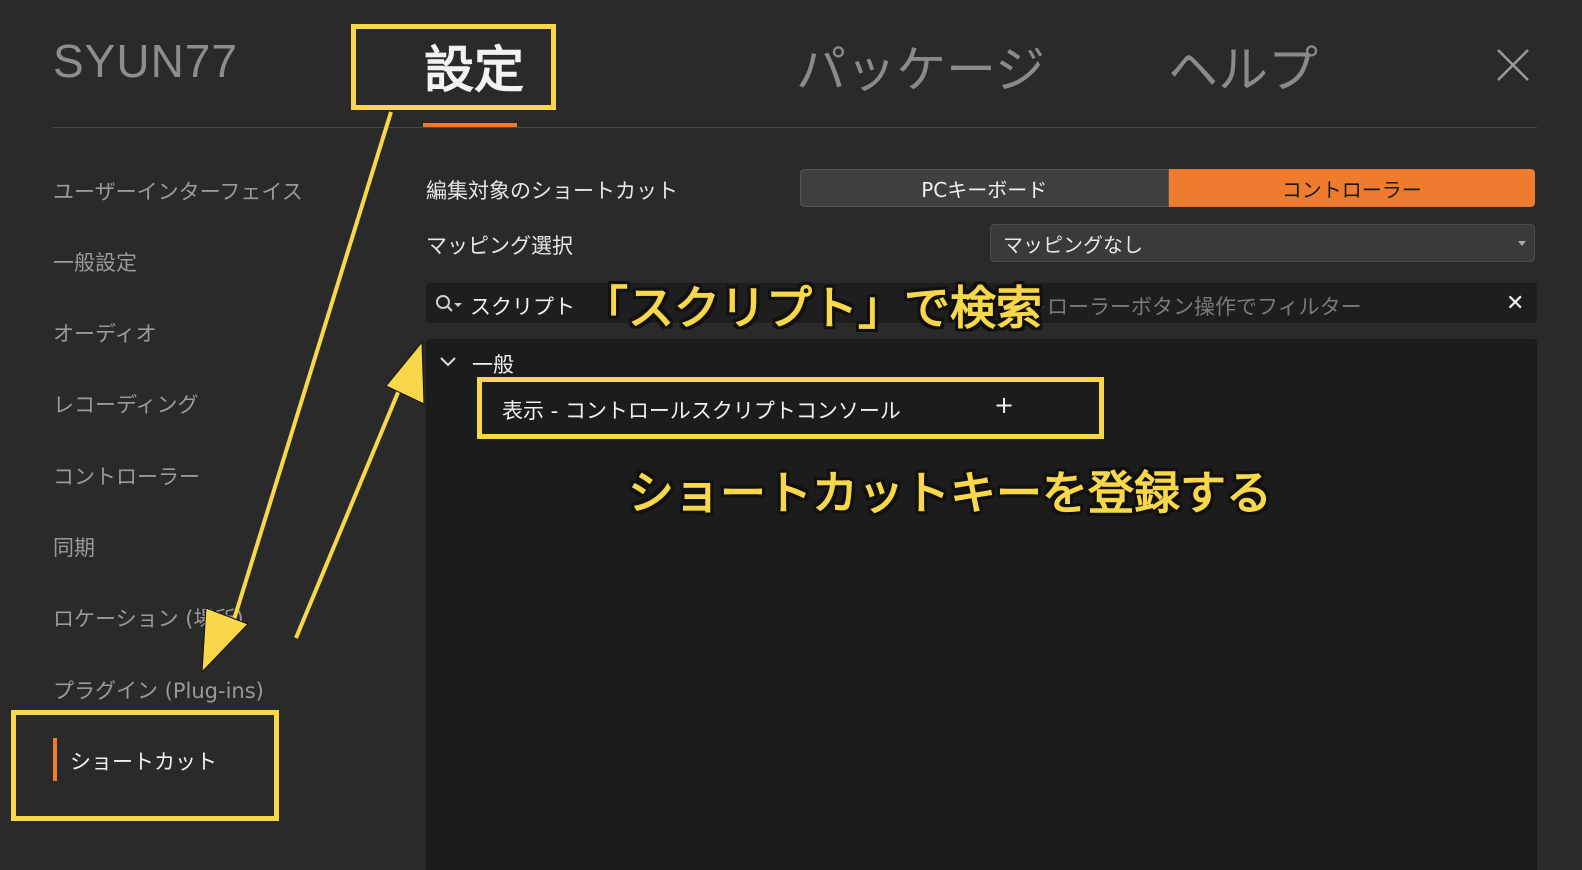 The width and height of the screenshot is (1582, 870). Describe the element at coordinates (950, 493) in the screenshot. I see `annotation-register-note: ショートカットキーを登録する` at that location.